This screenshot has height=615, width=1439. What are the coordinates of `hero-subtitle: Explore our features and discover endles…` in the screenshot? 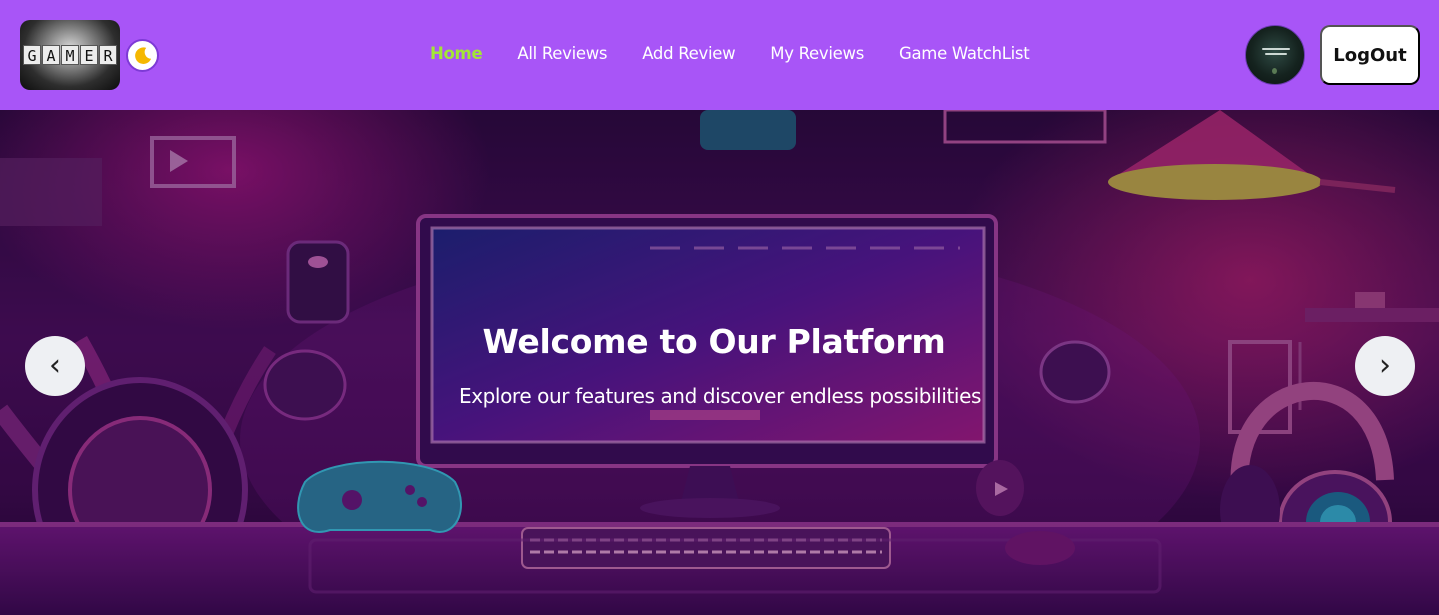 It's located at (720, 396).